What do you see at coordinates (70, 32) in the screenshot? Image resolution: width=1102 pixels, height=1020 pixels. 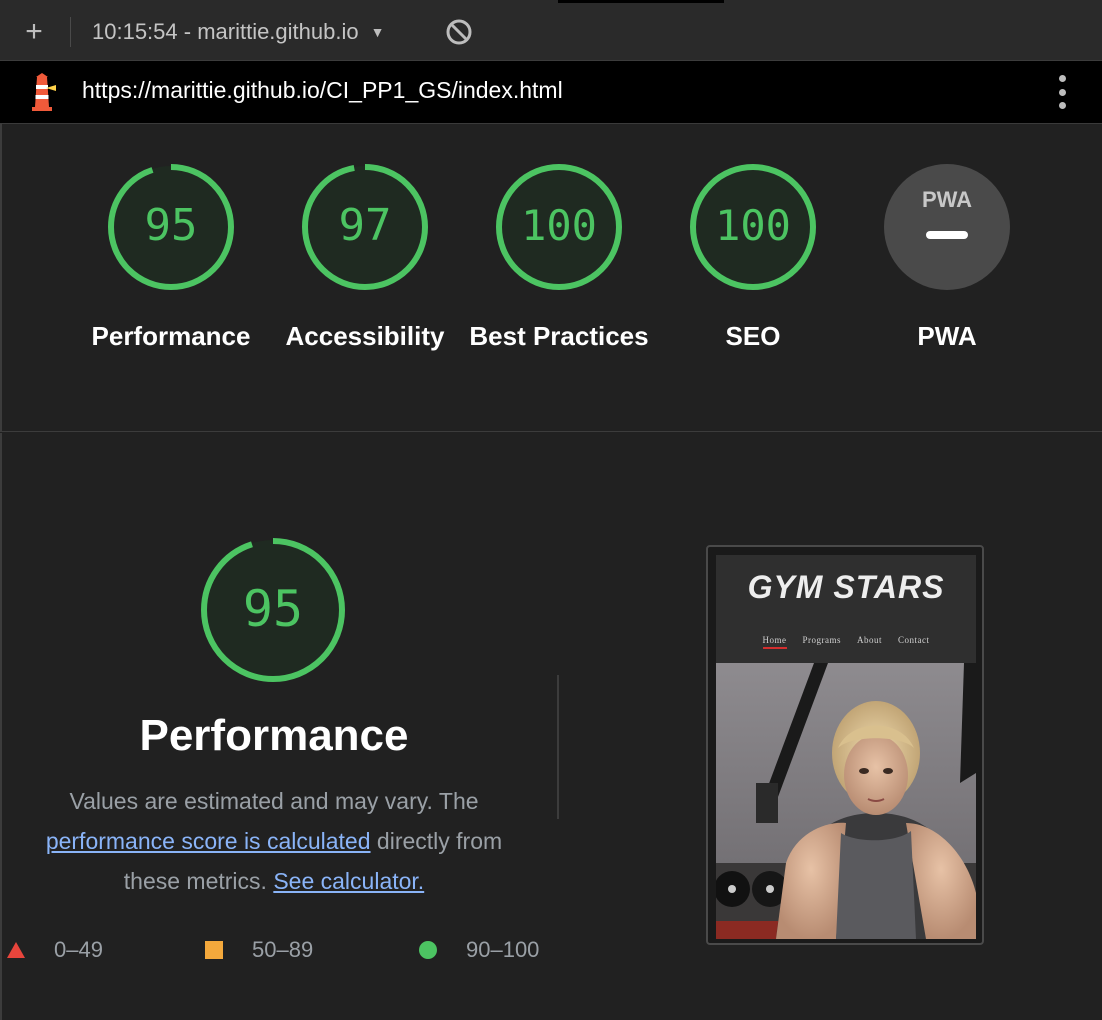 I see `toolbar-divider` at bounding box center [70, 32].